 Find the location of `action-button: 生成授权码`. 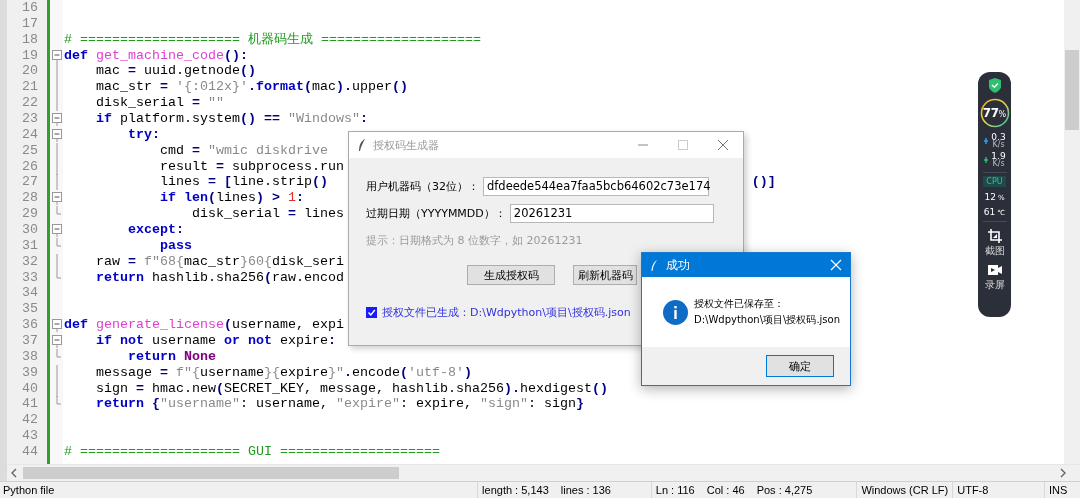

action-button: 生成授权码 is located at coordinates (511, 275).